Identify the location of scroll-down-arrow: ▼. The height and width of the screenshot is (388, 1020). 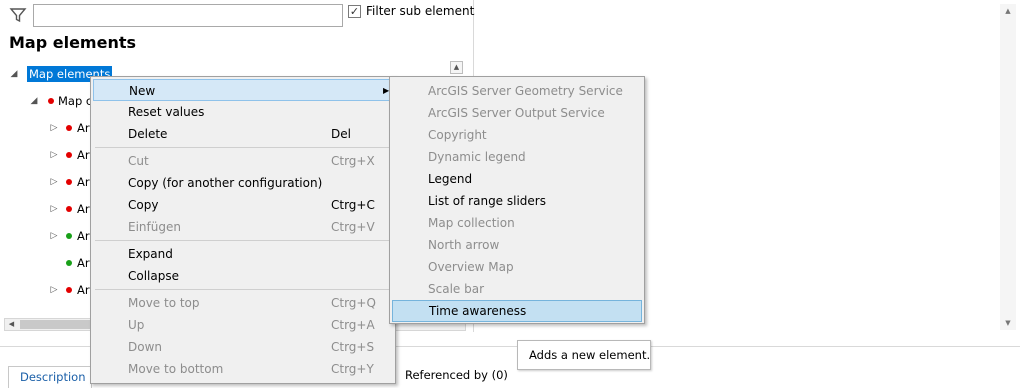
(1008, 323).